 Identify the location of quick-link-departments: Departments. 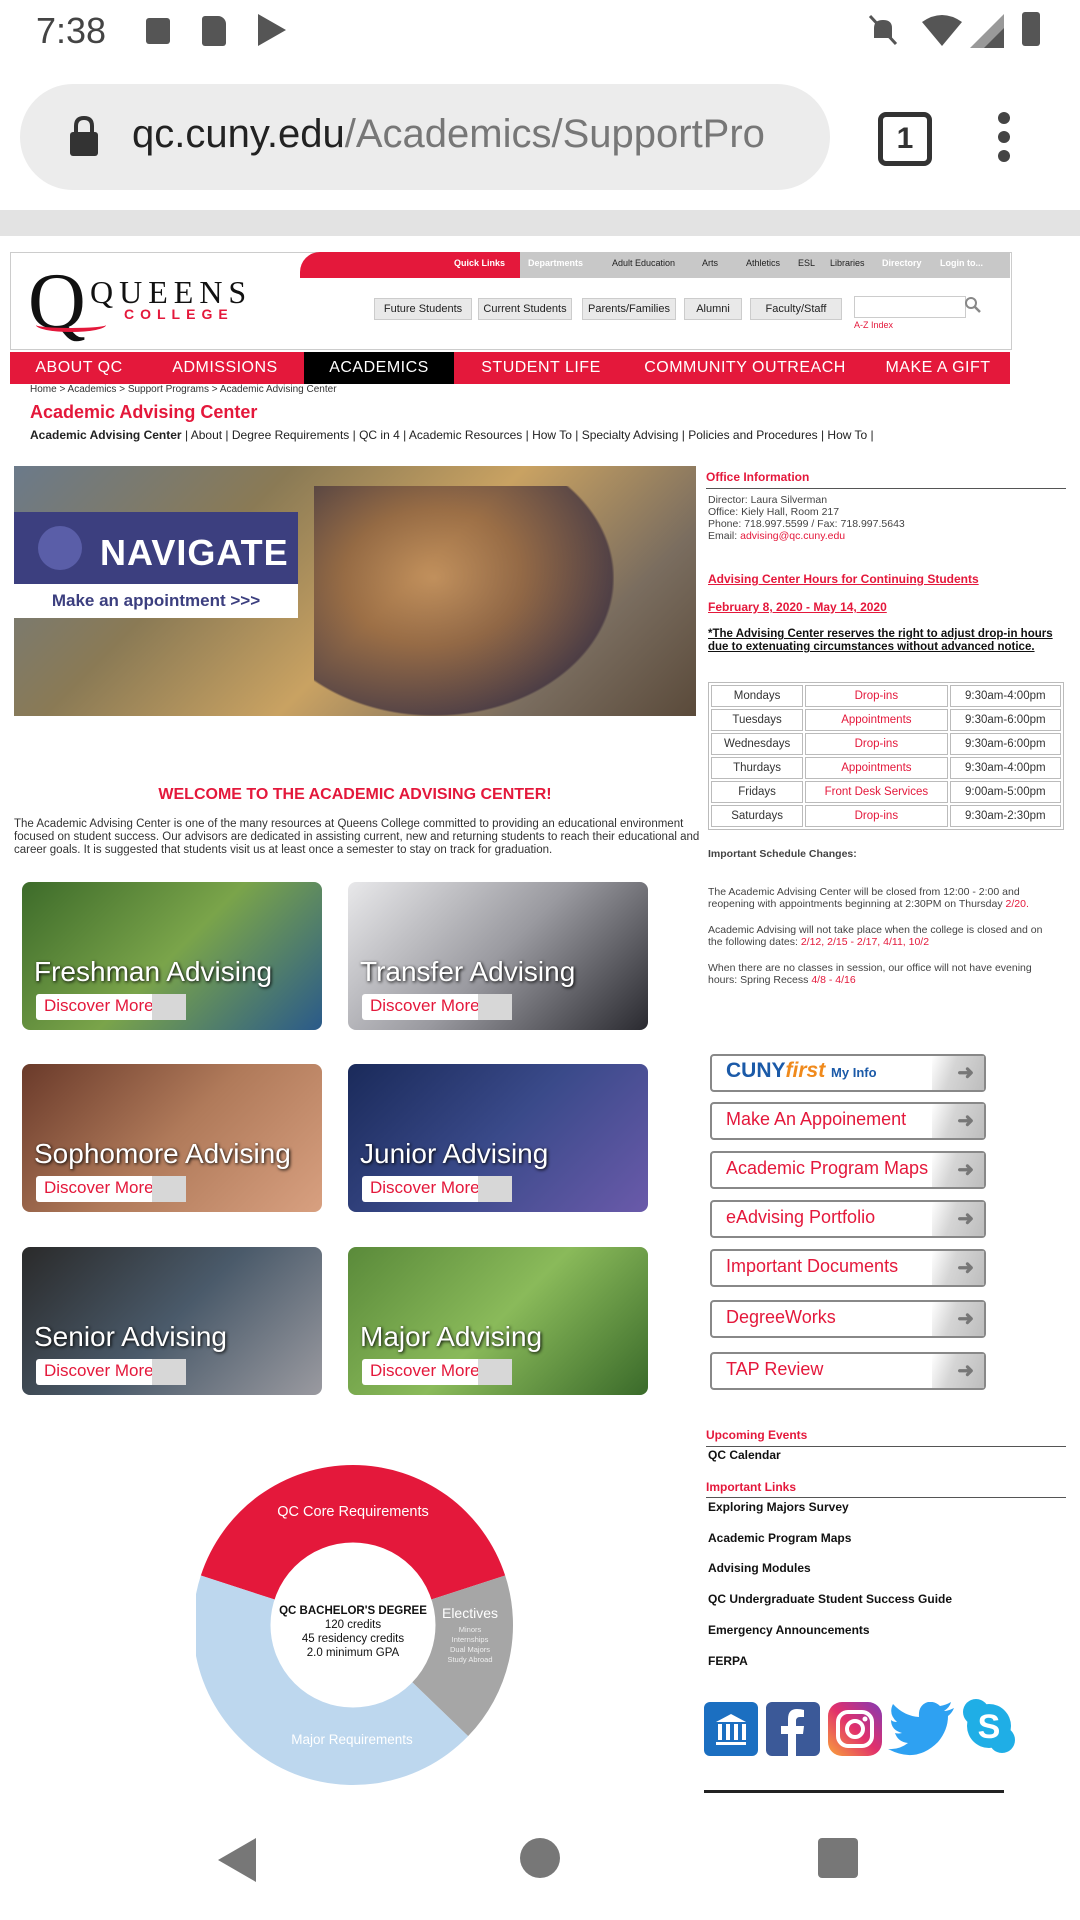
(555, 263).